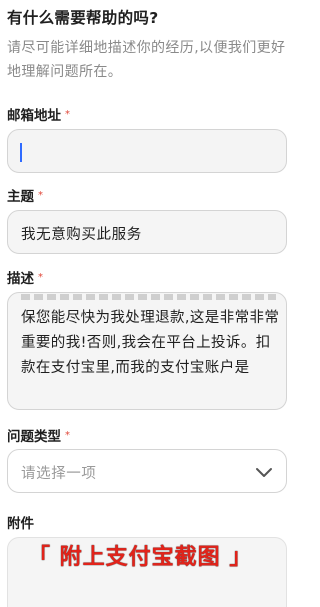  What do you see at coordinates (34, 437) in the screenshot?
I see `issue-type-label-text: 问题类型` at bounding box center [34, 437].